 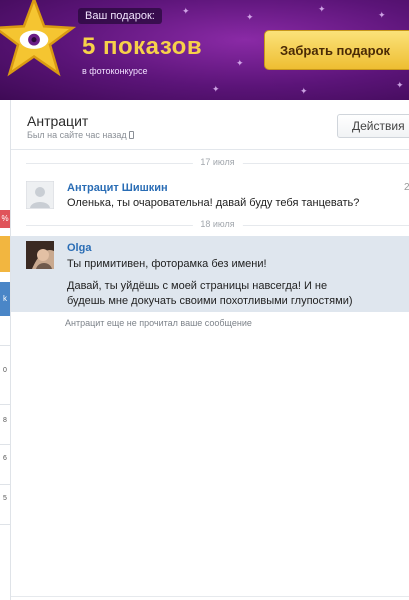 I want to click on sidebar-badge-blue: k, so click(x=5, y=299).